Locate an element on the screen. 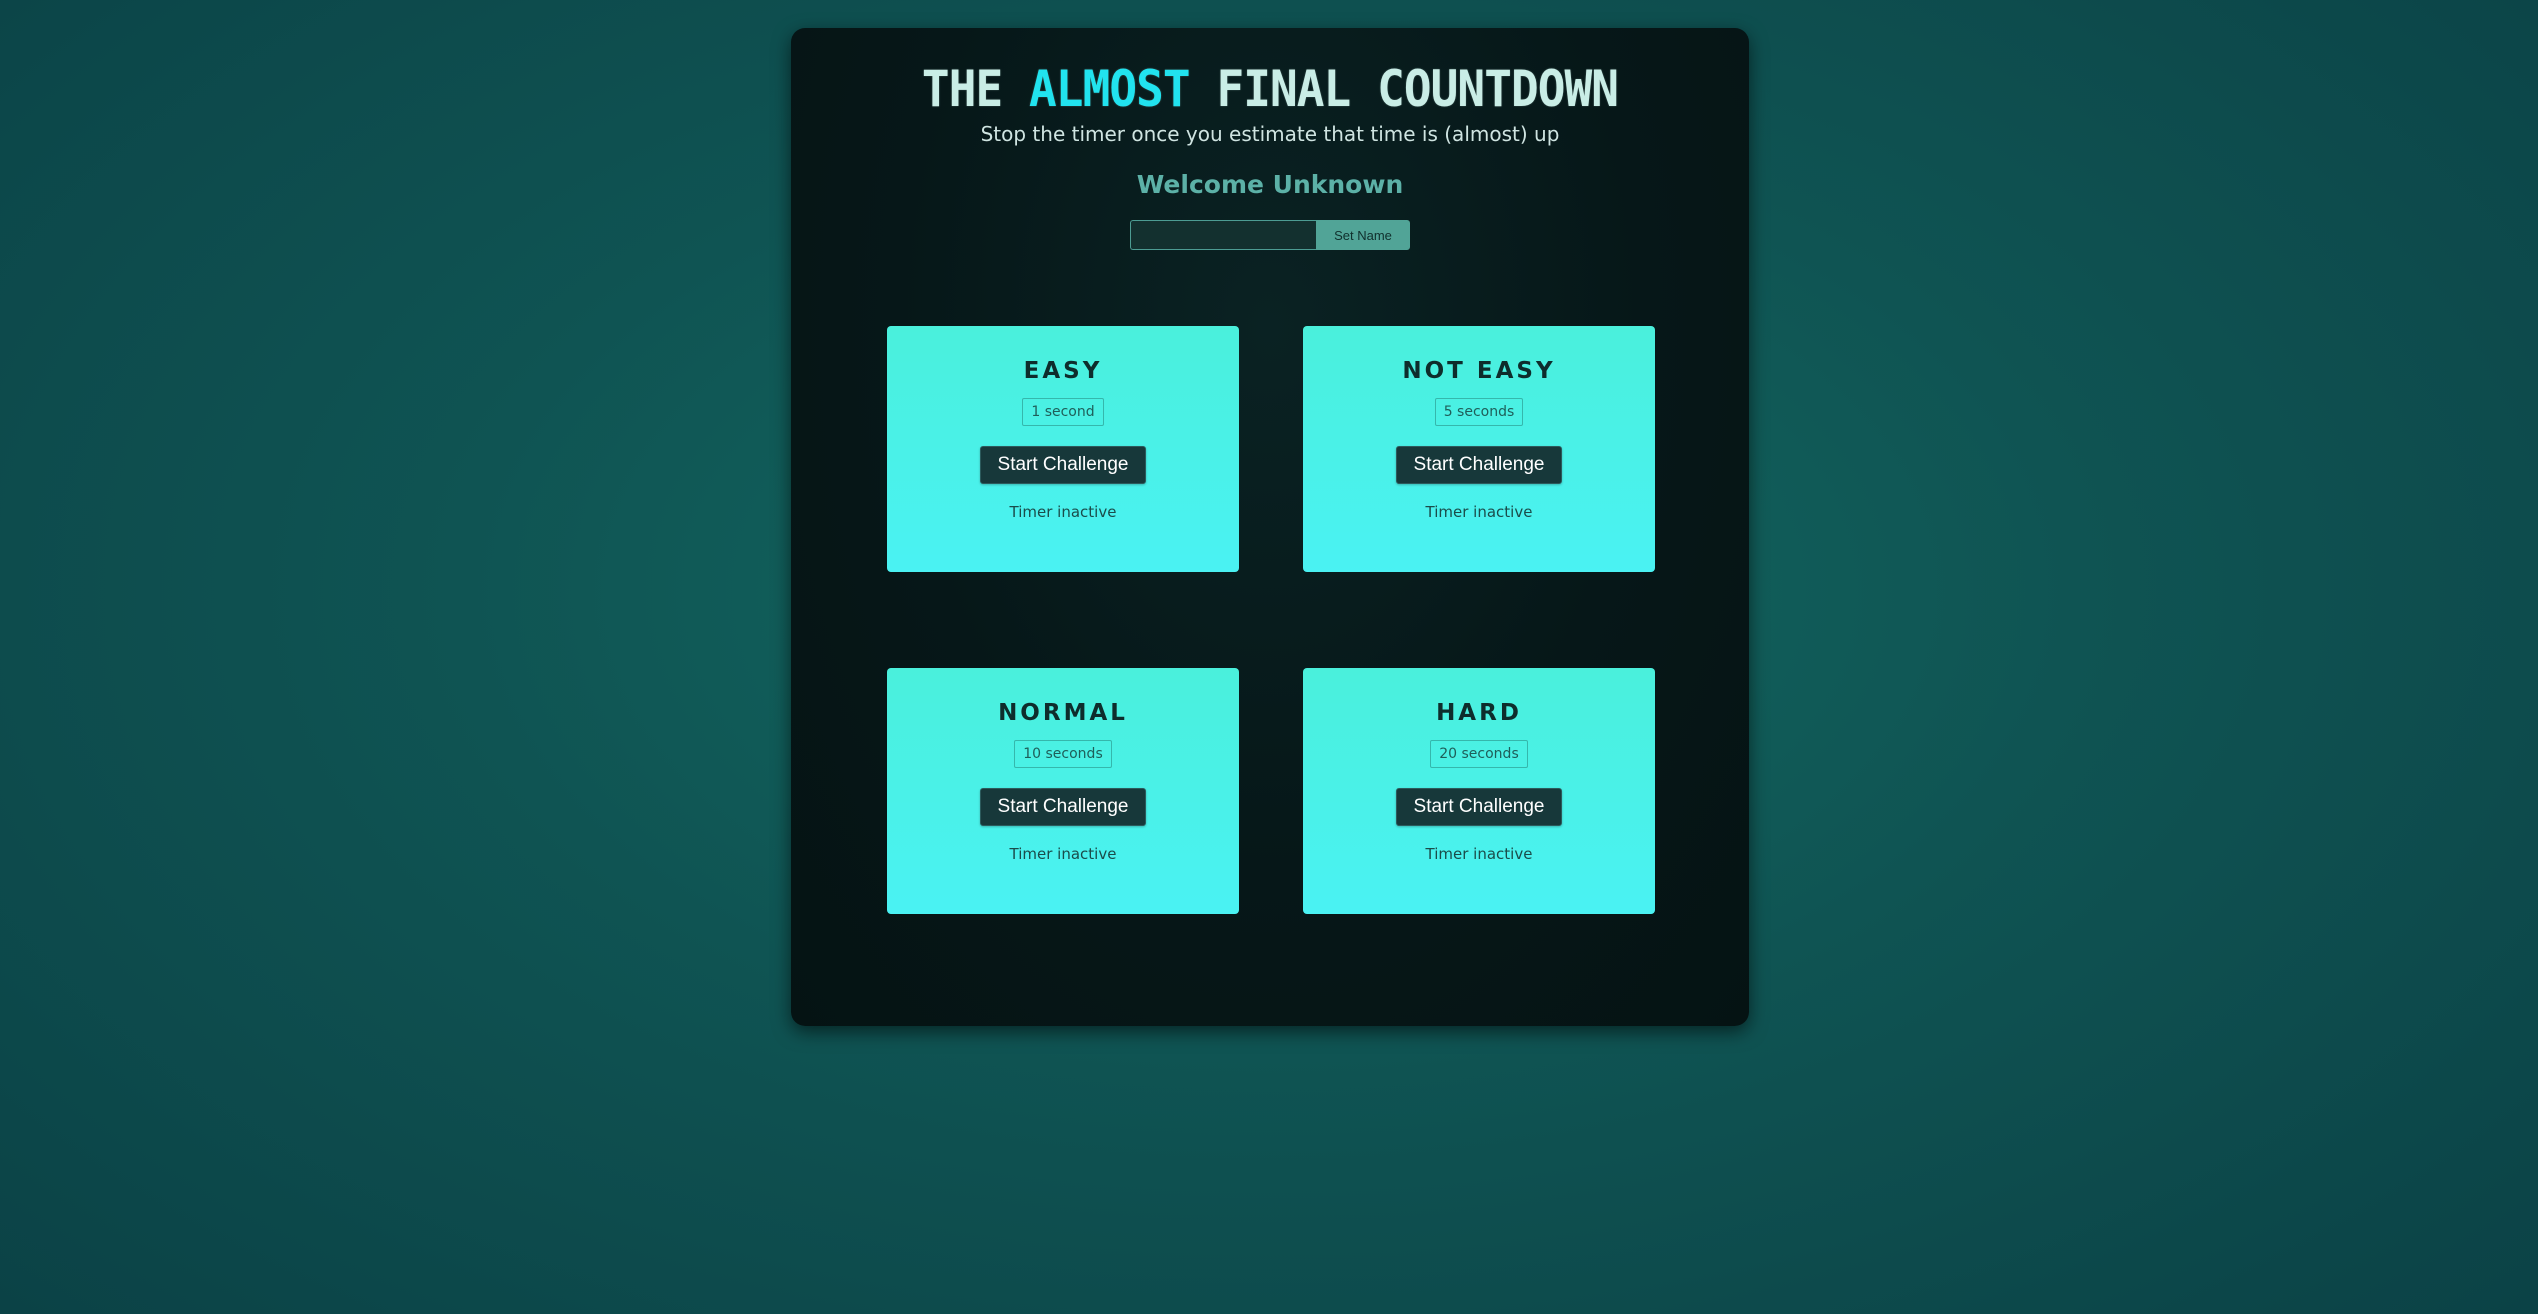  title-accent: ALMOST is located at coordinates (1110, 89).